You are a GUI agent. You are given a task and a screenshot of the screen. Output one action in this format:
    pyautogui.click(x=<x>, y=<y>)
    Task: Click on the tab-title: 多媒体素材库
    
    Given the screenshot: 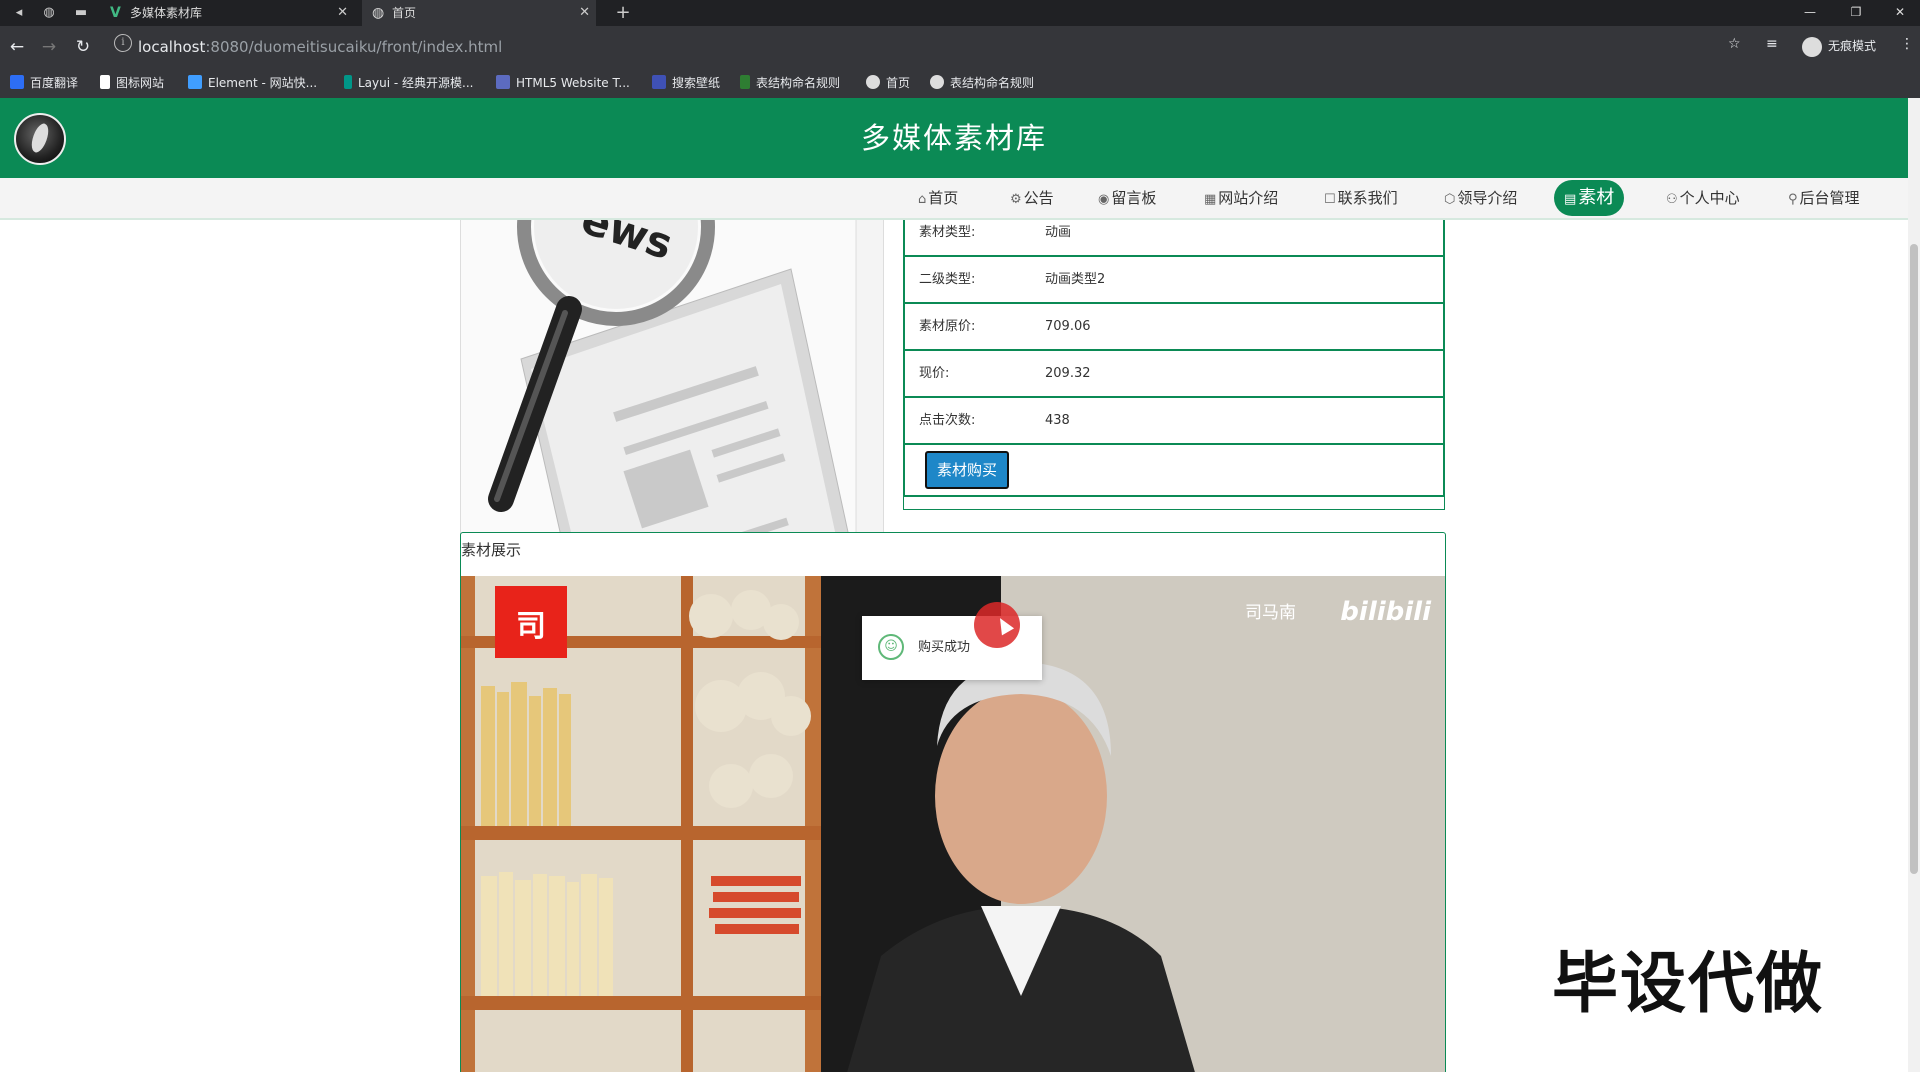 What is the action you would take?
    pyautogui.click(x=166, y=13)
    